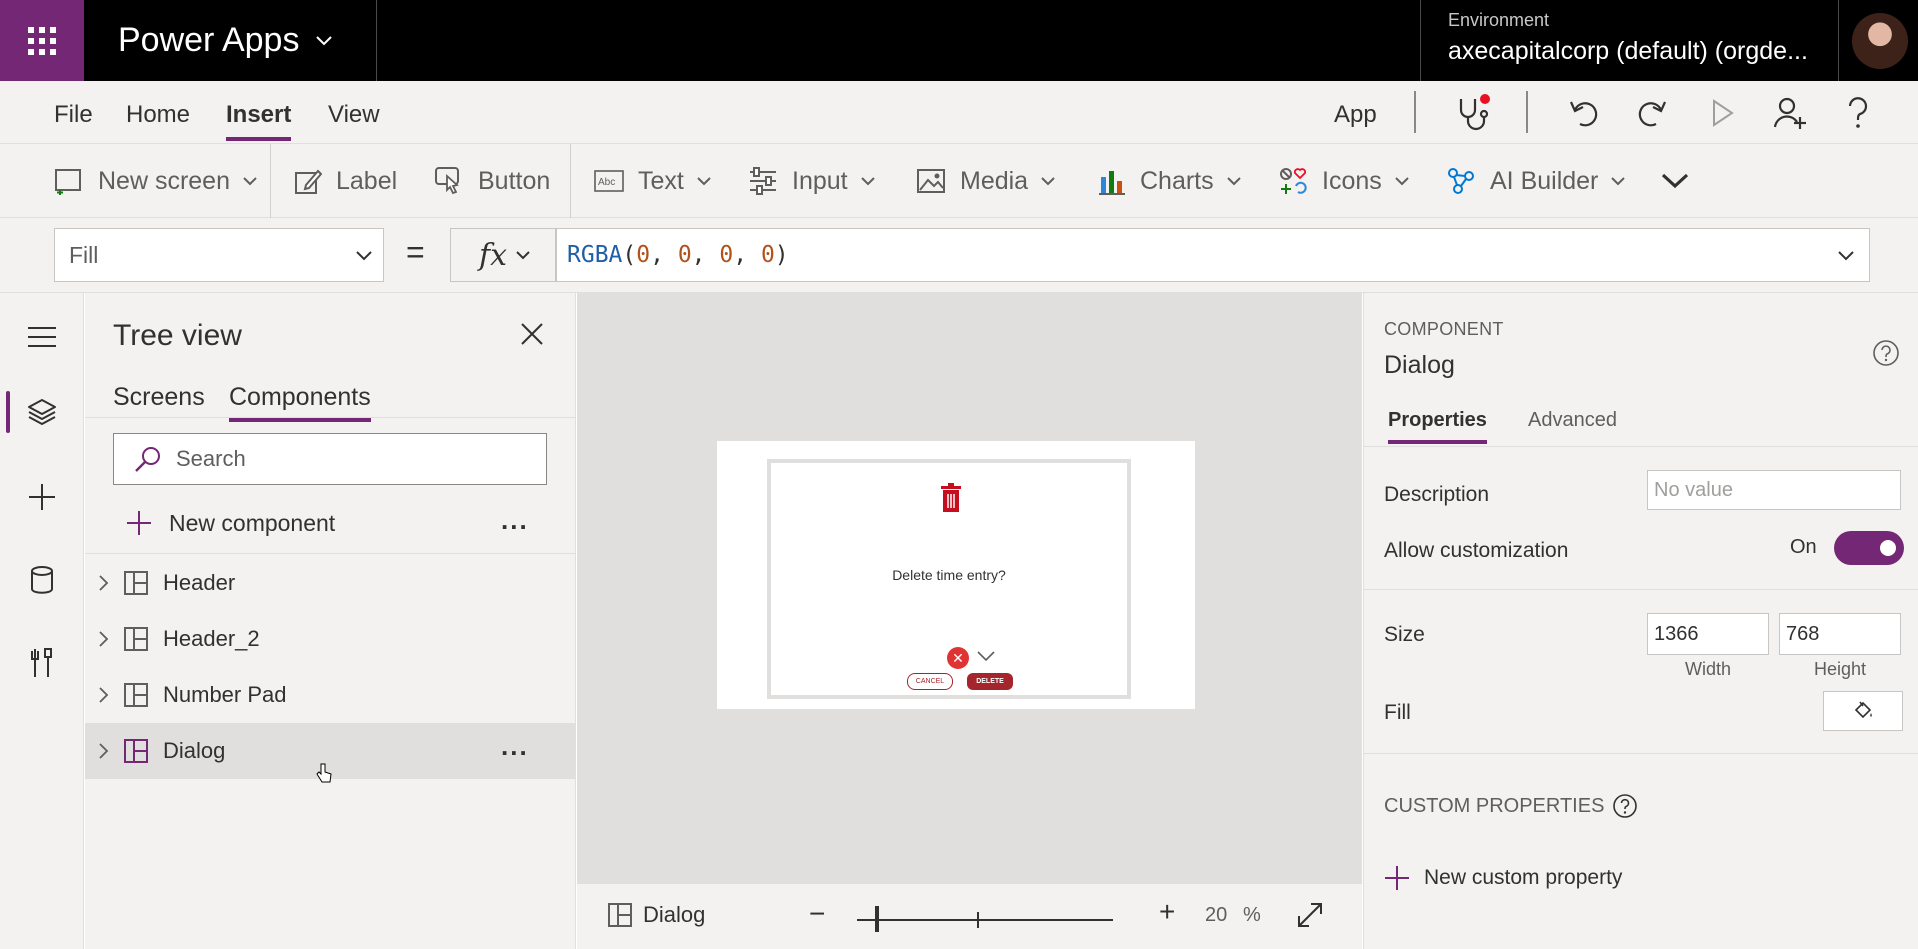  I want to click on media-menu: Media, so click(986, 181).